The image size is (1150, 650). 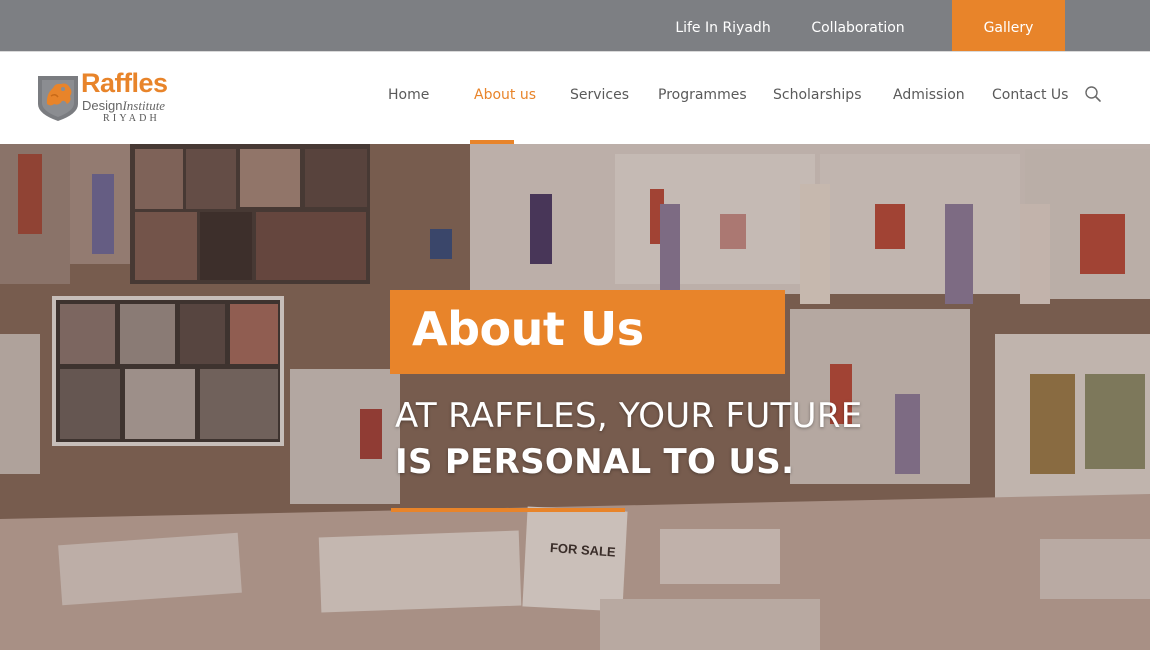 I want to click on hero-tagline-line2: IS PERSONAL TO US., so click(x=595, y=462).